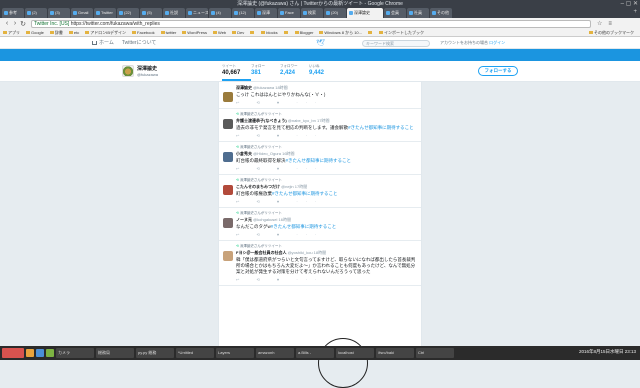  What do you see at coordinates (15, 23) in the screenshot?
I see `forward-icon: ›` at bounding box center [15, 23].